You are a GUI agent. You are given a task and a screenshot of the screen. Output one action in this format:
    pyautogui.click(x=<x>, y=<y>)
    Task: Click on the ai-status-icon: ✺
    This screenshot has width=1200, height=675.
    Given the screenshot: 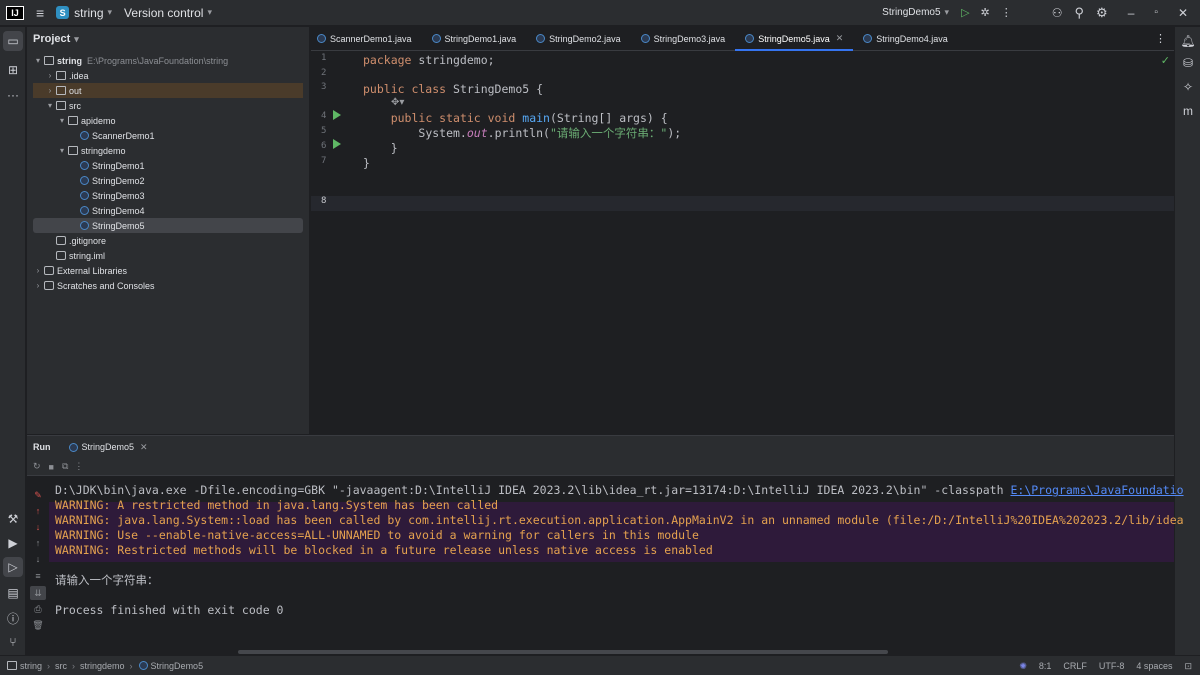 What is the action you would take?
    pyautogui.click(x=1023, y=666)
    